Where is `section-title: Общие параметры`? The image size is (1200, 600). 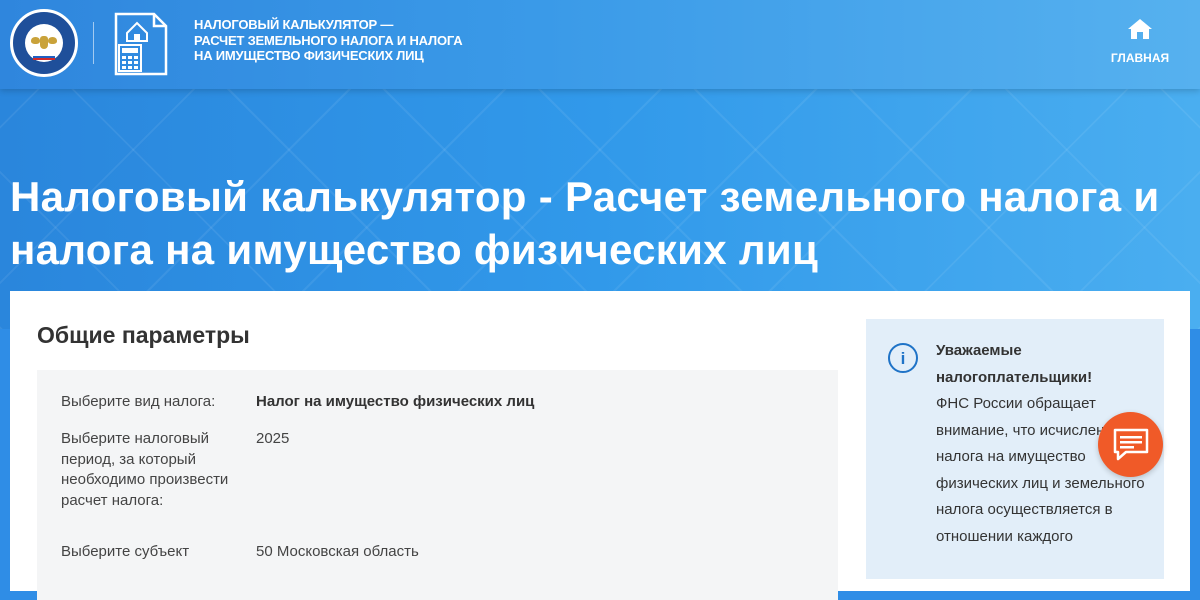
section-title: Общие параметры is located at coordinates (143, 335).